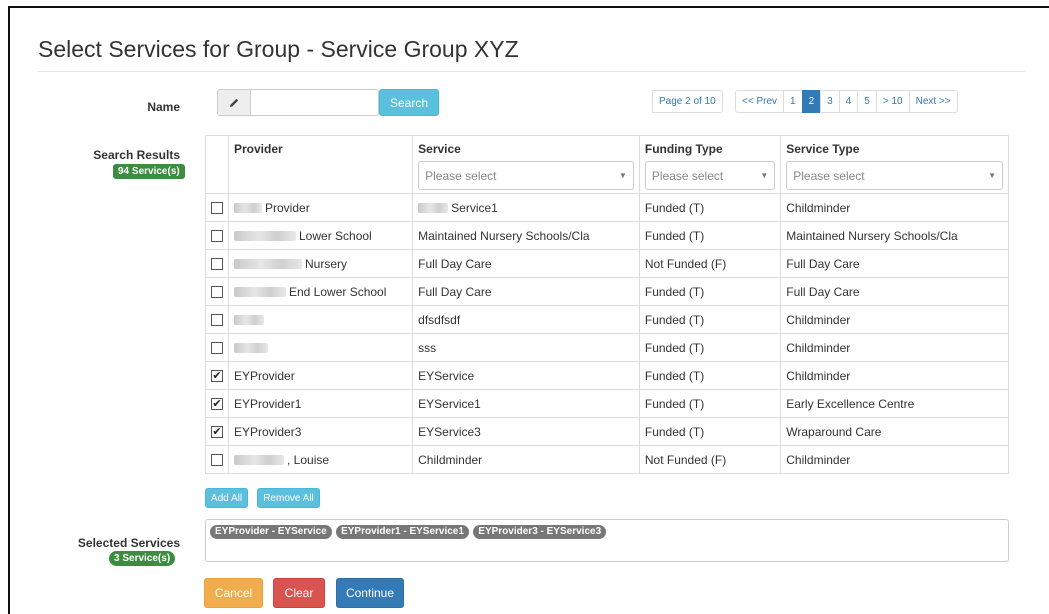  I want to click on pagination-page-2: 2, so click(811, 101).